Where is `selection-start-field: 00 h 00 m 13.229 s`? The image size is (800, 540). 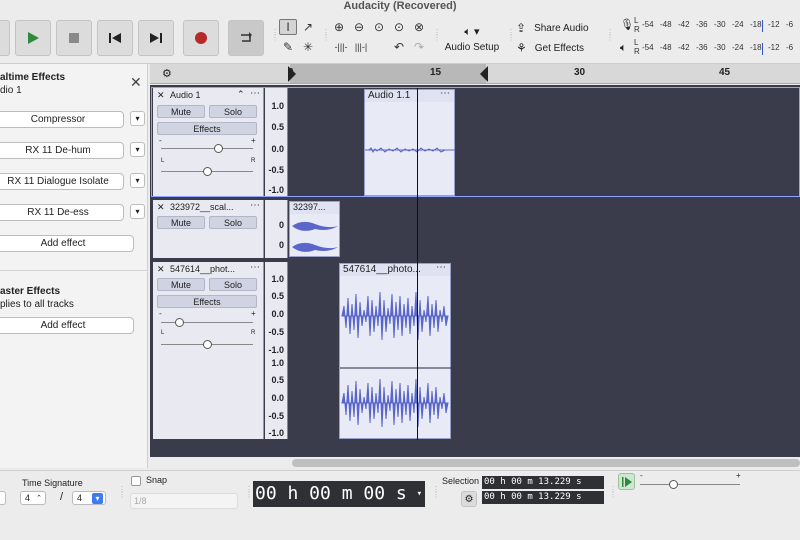 selection-start-field: 00 h 00 m 13.229 s is located at coordinates (543, 482).